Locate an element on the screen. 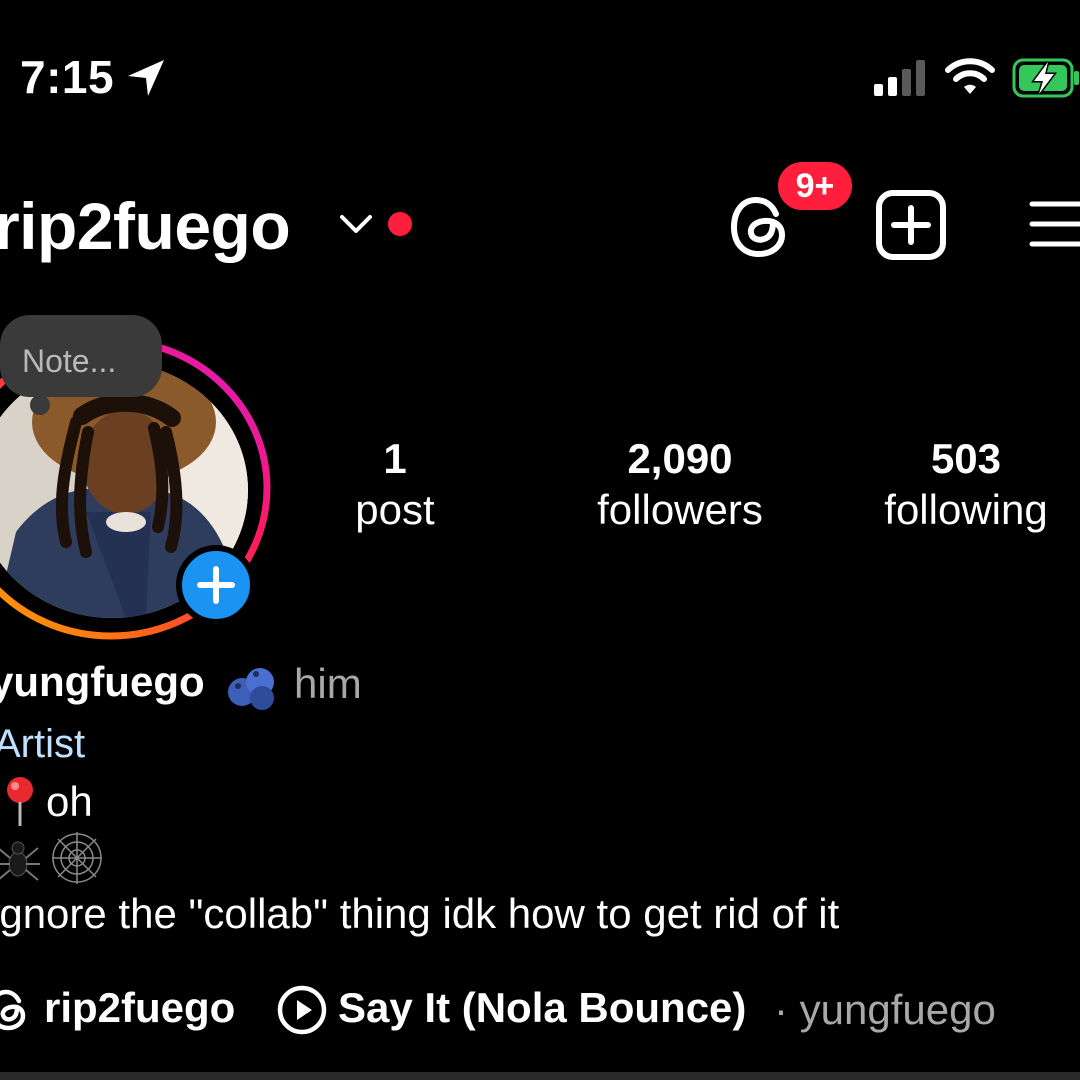 The height and width of the screenshot is (1080, 1080). play-circle-icon is located at coordinates (302, 1010).